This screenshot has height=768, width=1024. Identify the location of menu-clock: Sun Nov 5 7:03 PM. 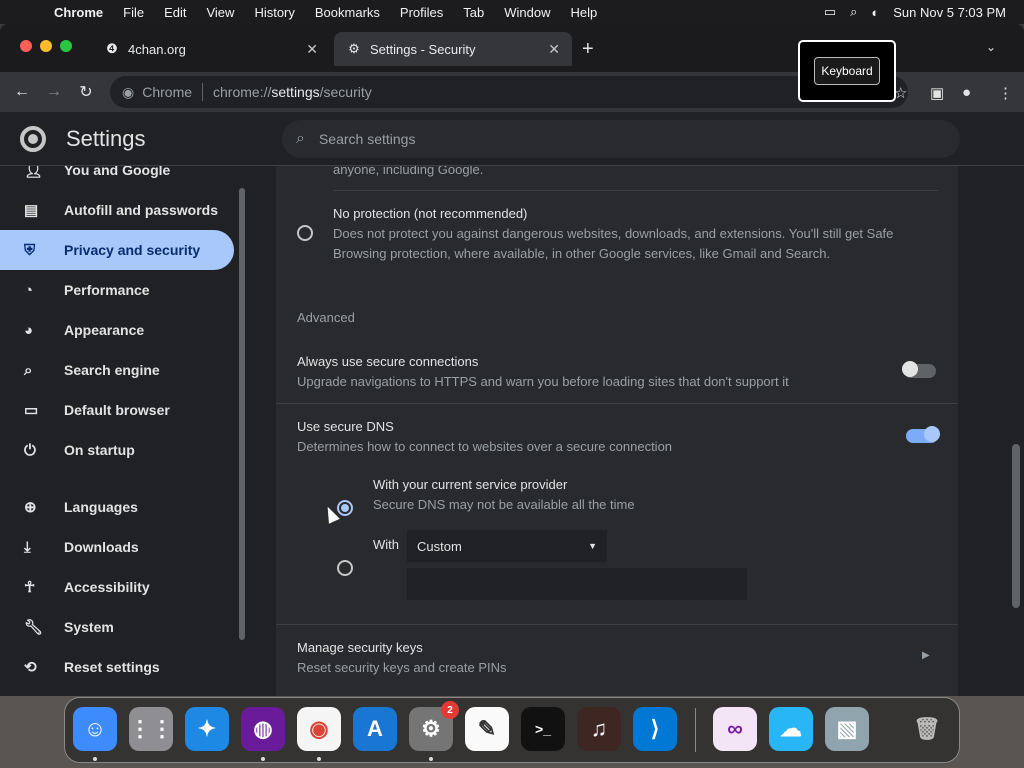
(949, 12).